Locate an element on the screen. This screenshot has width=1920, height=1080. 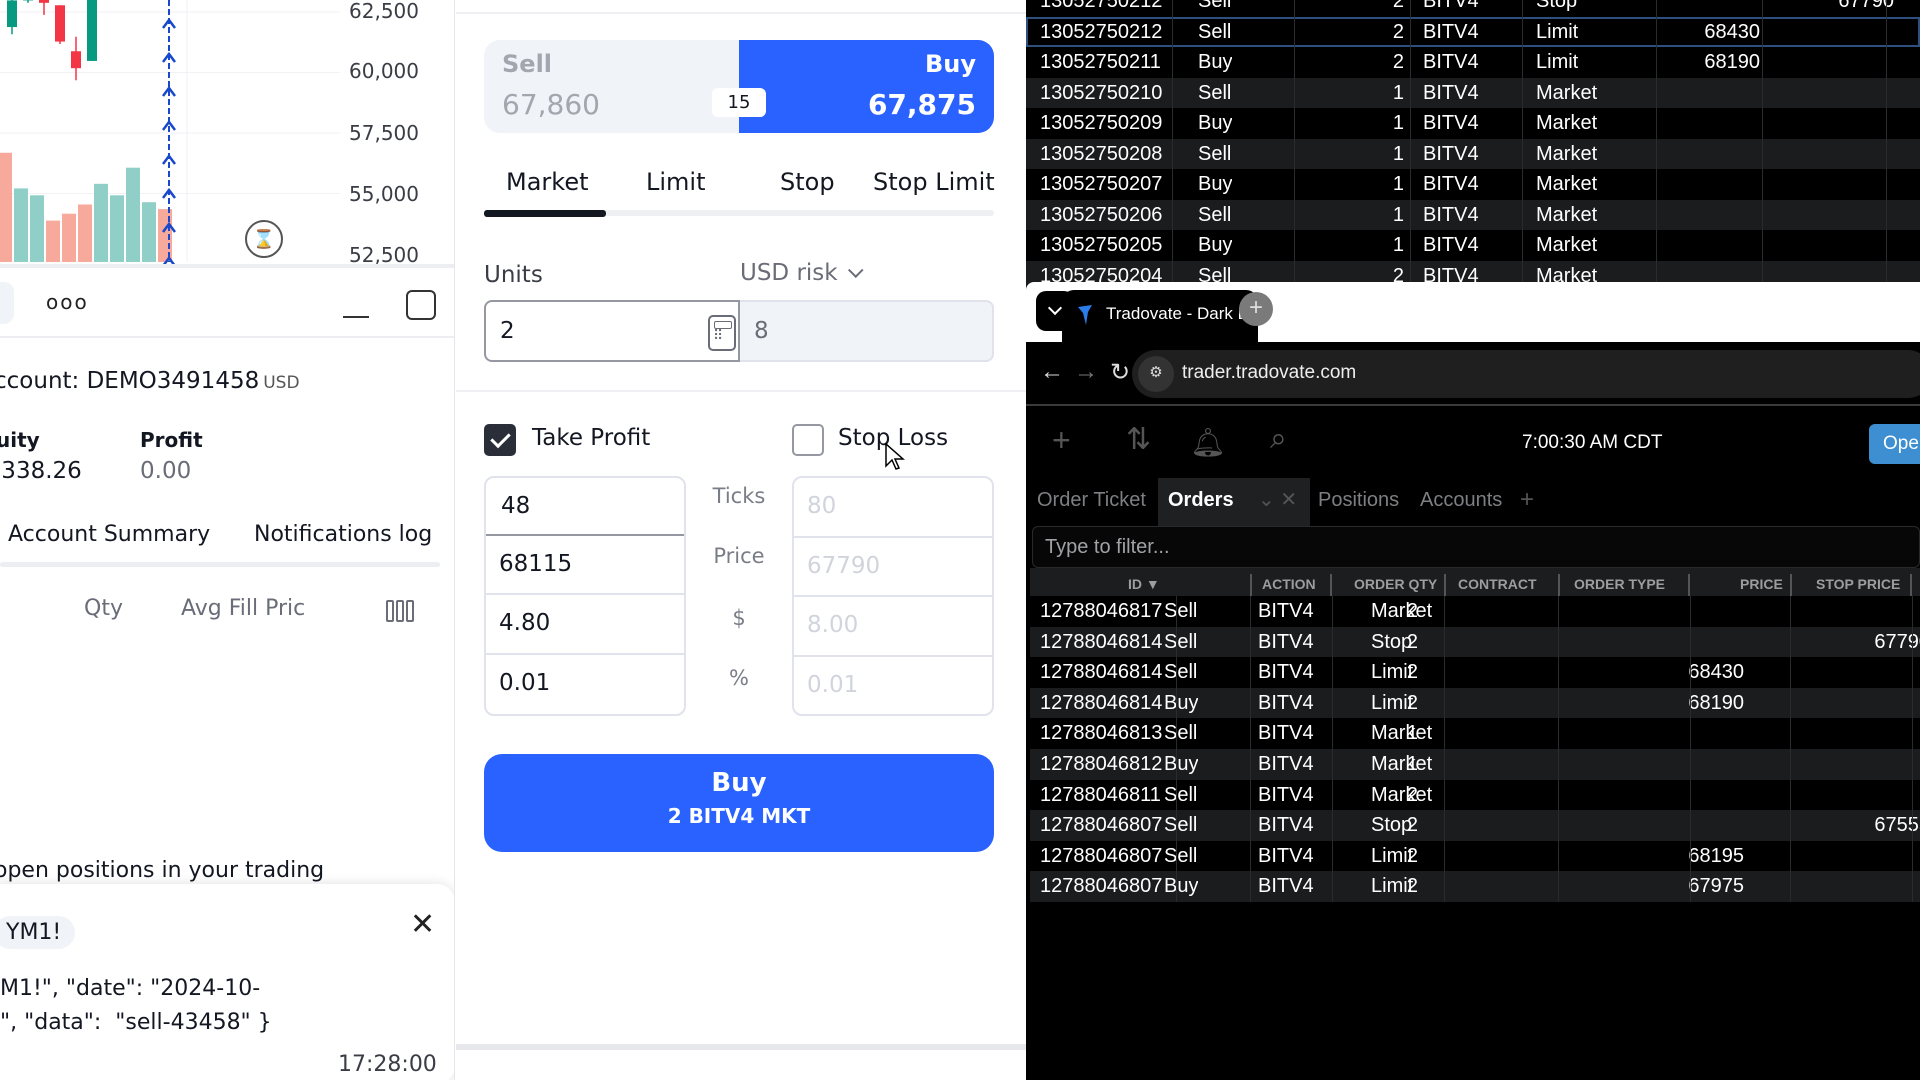
table-row: 12788046814 Buy 2 BITV4 Limit 68190 is located at coordinates (1475, 703).